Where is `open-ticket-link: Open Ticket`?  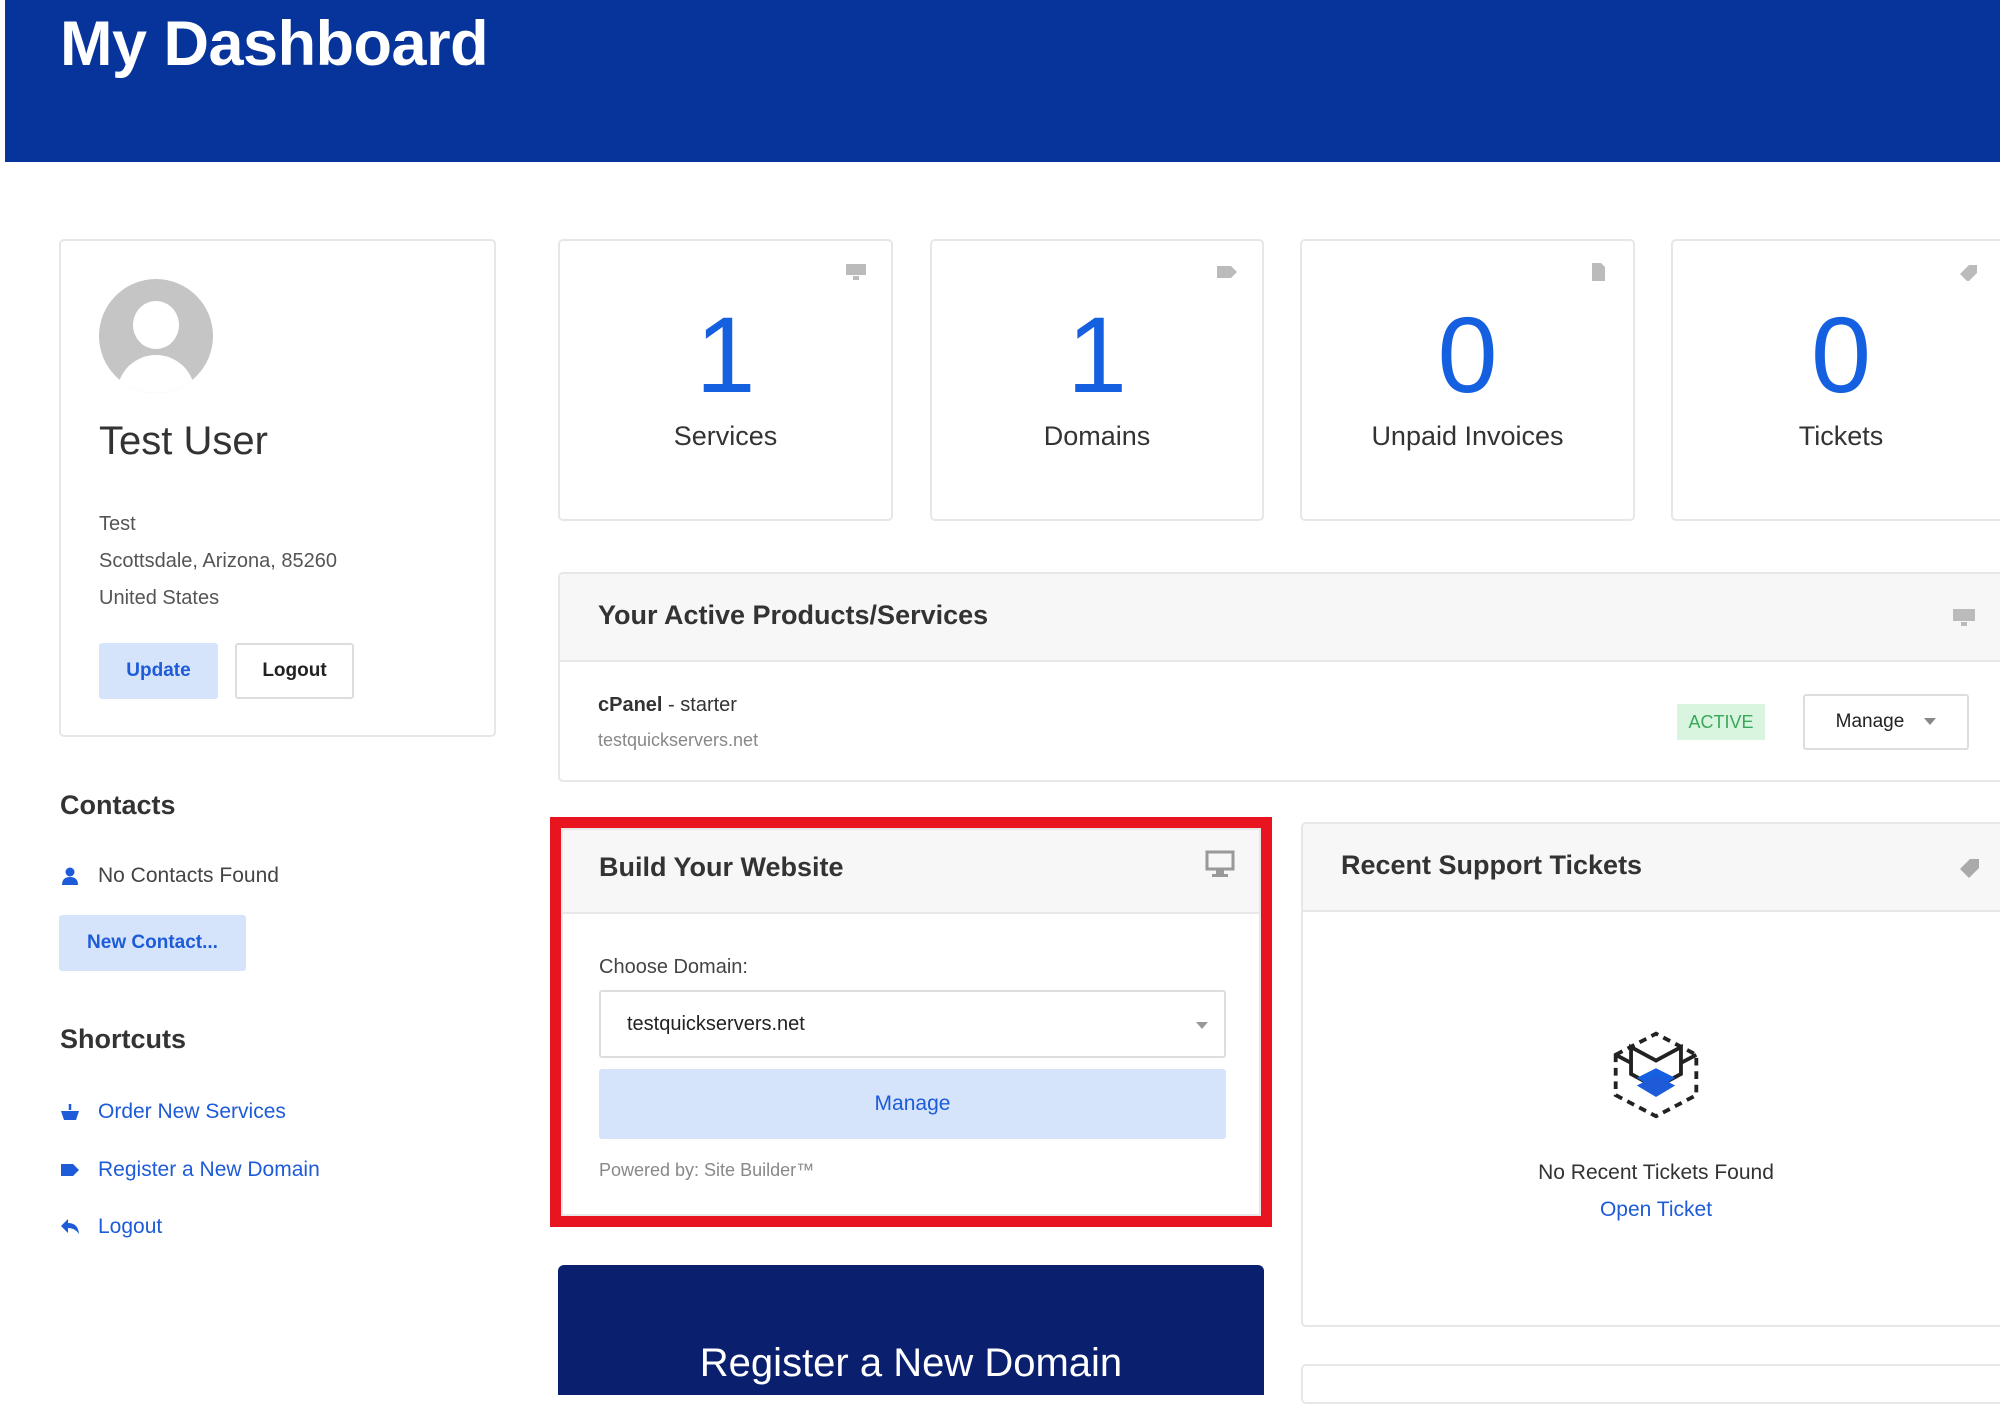
open-ticket-link: Open Ticket is located at coordinates (1651, 1210).